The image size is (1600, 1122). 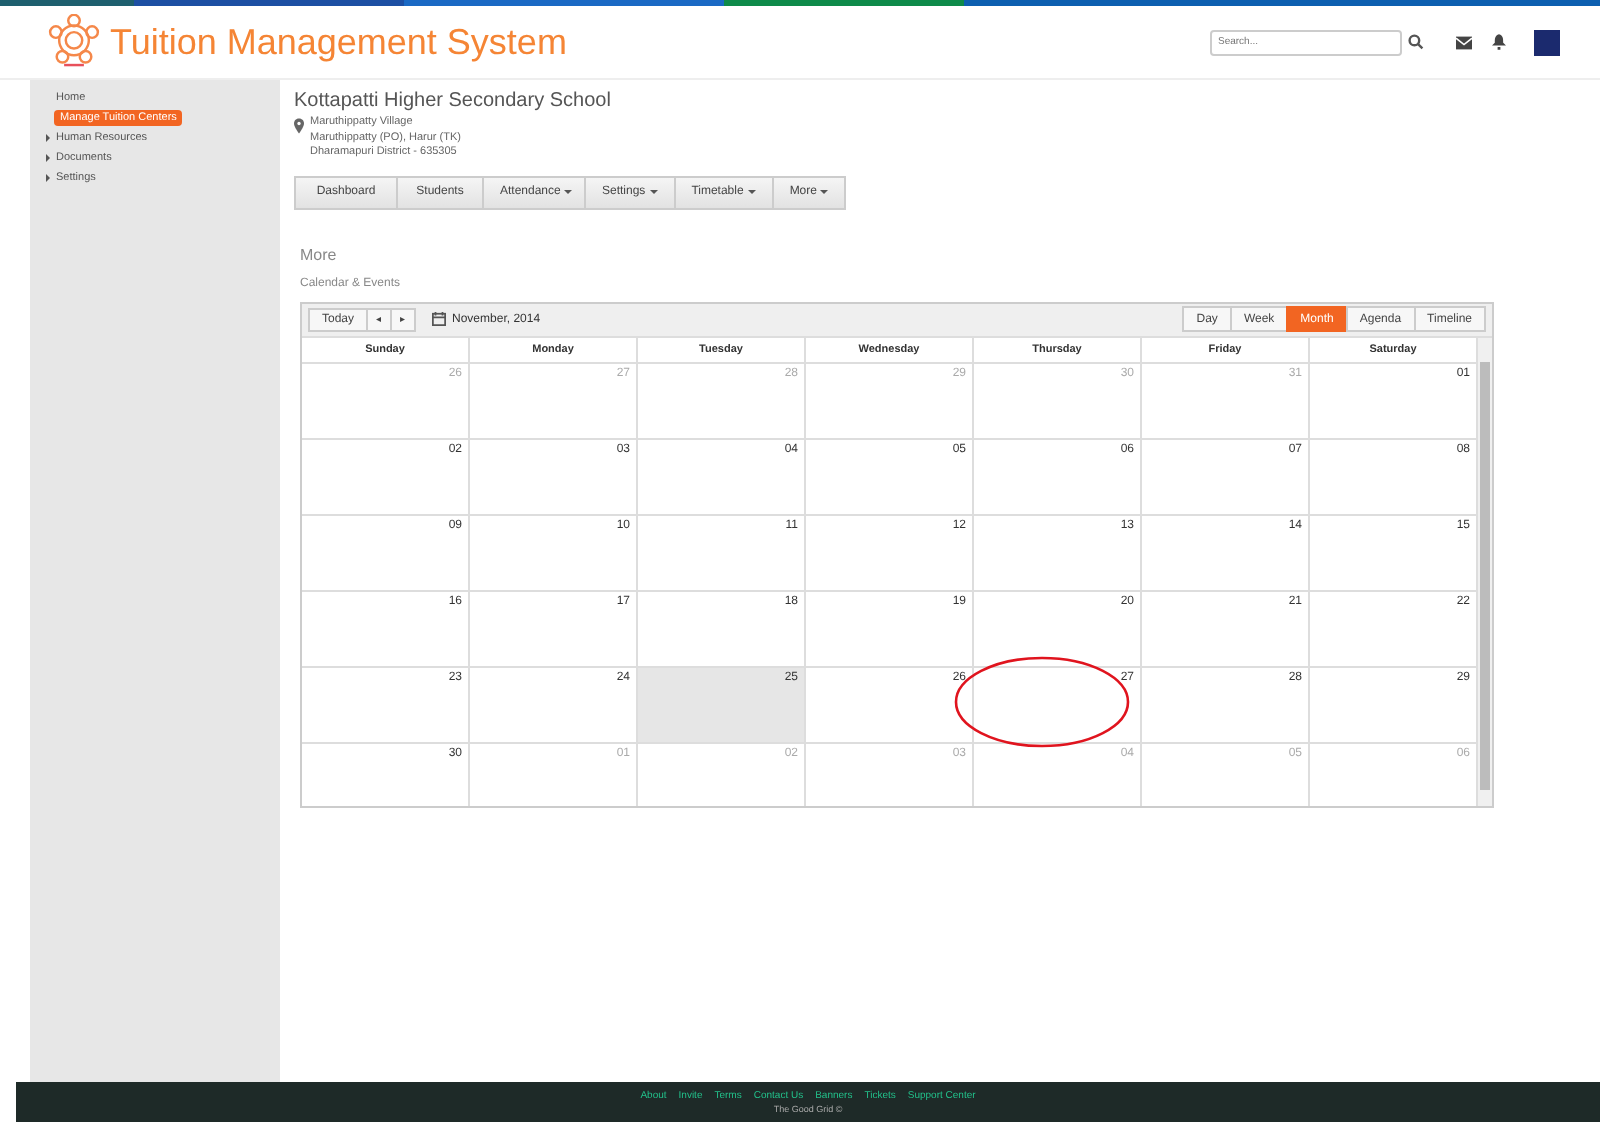 I want to click on avatar-image, so click(x=1547, y=42).